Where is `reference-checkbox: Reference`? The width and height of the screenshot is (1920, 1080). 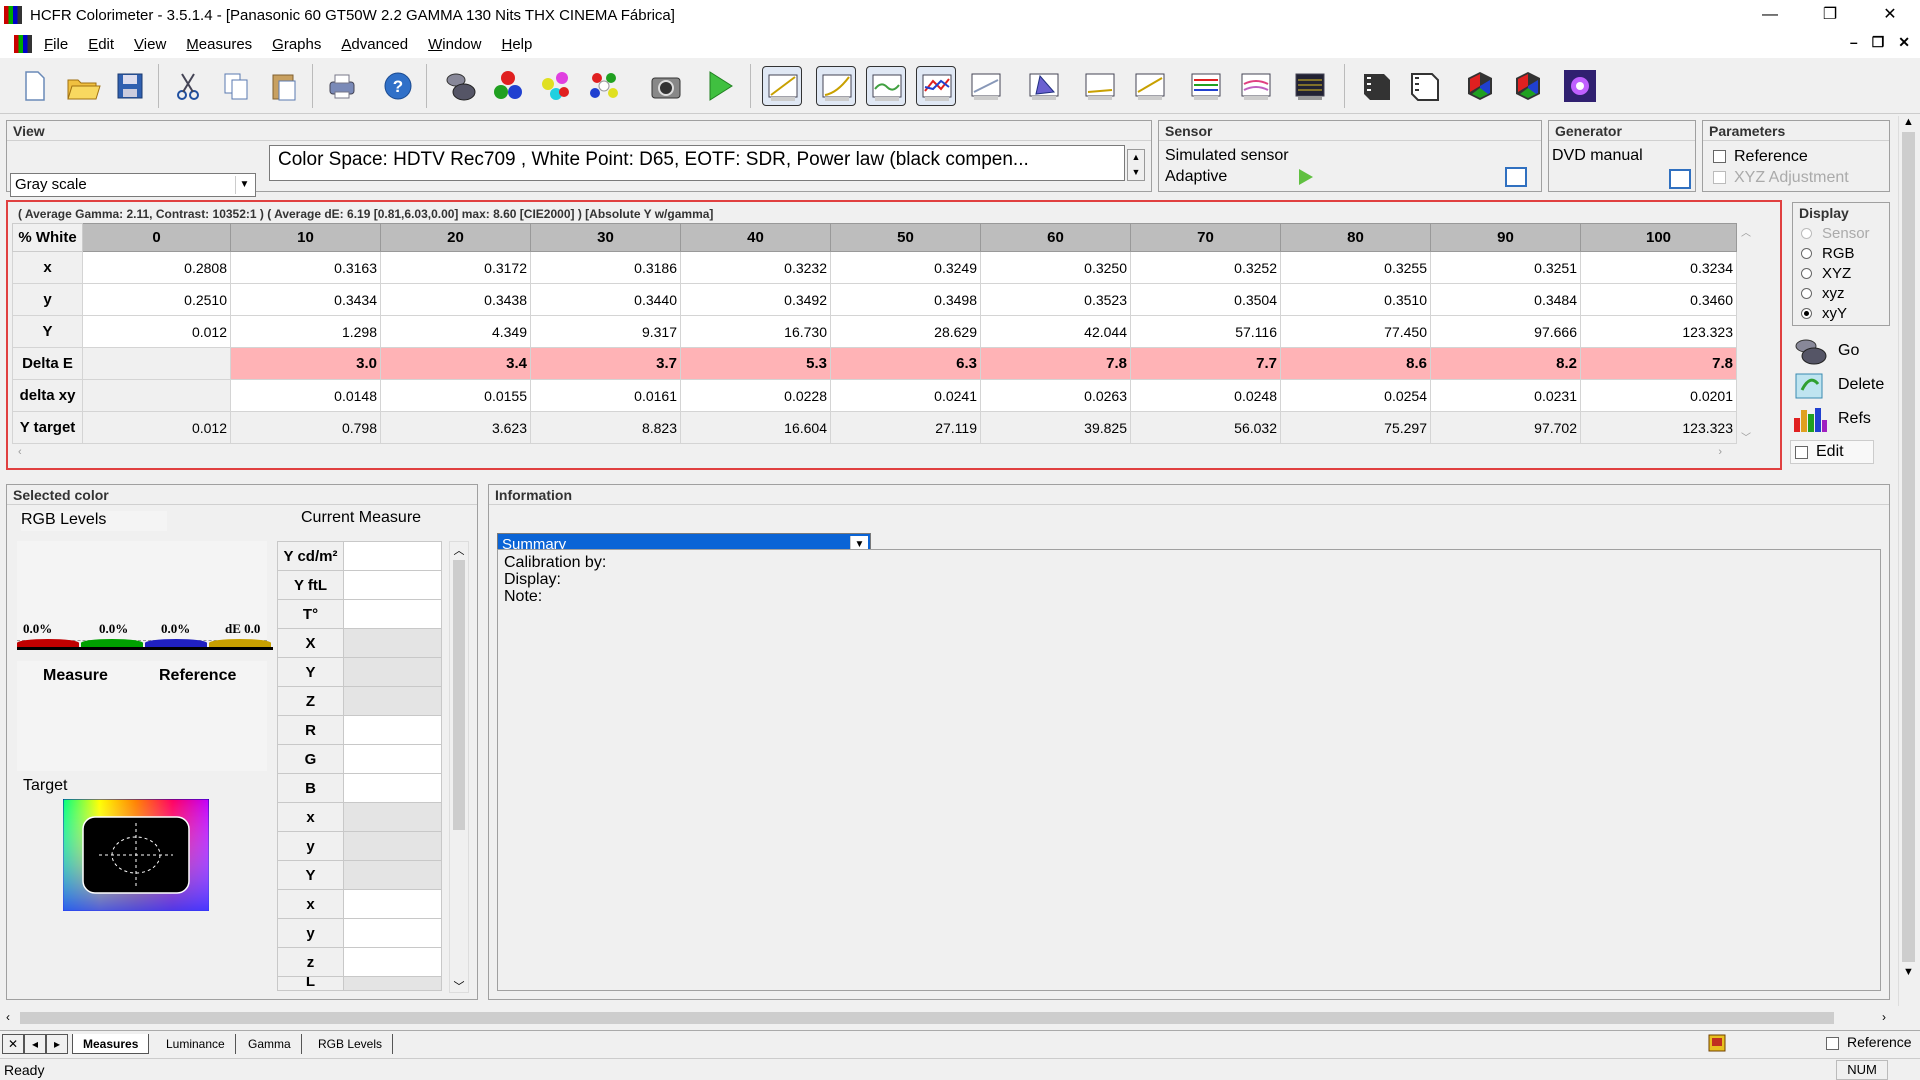 reference-checkbox: Reference is located at coordinates (1760, 157).